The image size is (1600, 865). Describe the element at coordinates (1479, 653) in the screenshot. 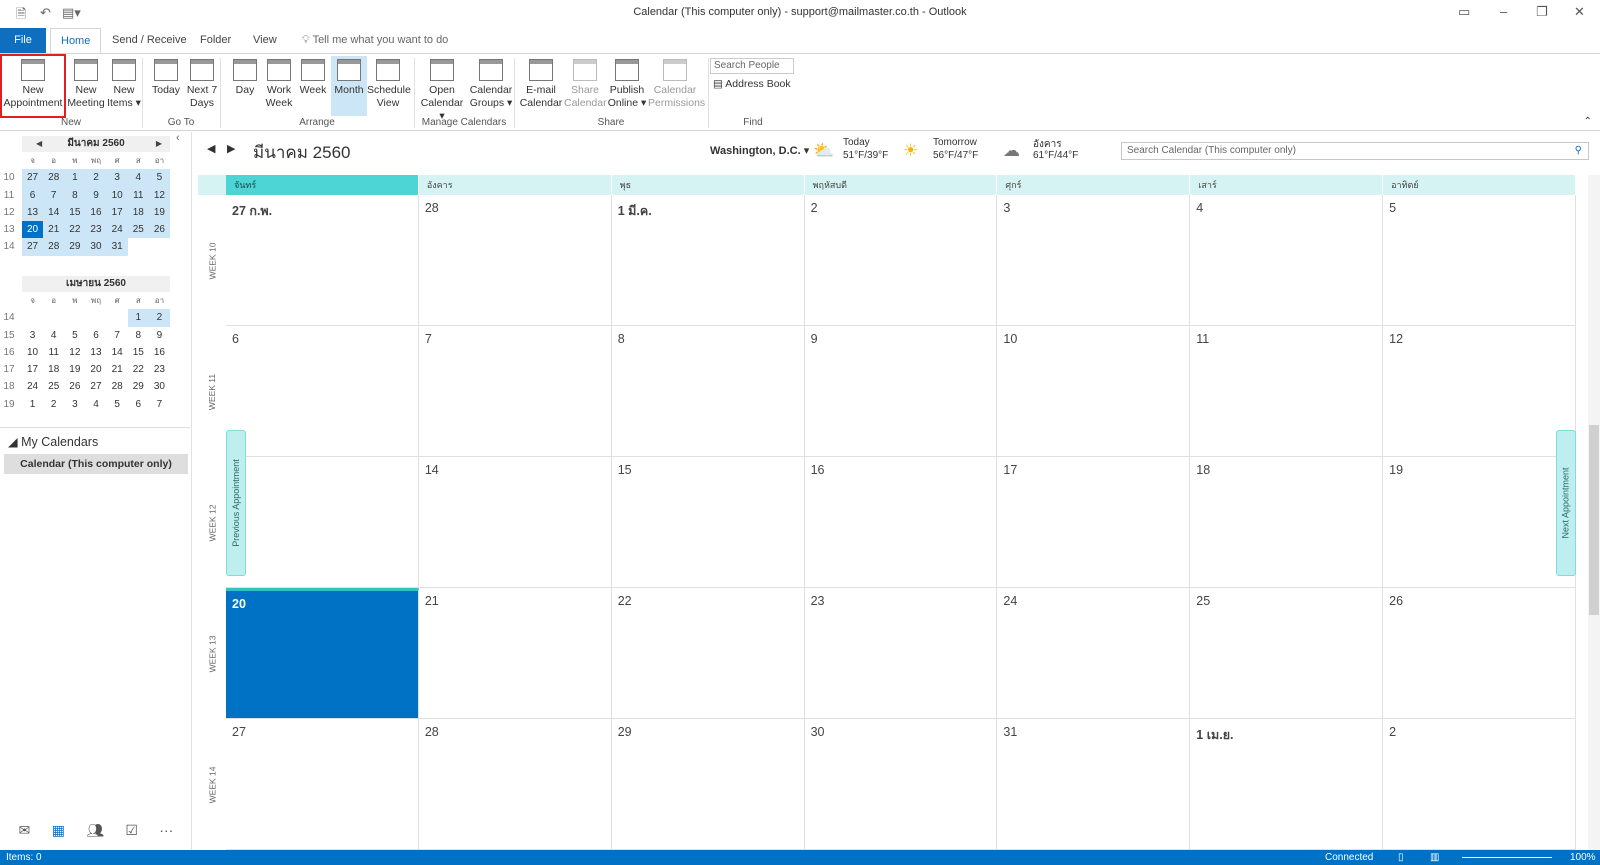

I see `day-cell: 26` at that location.